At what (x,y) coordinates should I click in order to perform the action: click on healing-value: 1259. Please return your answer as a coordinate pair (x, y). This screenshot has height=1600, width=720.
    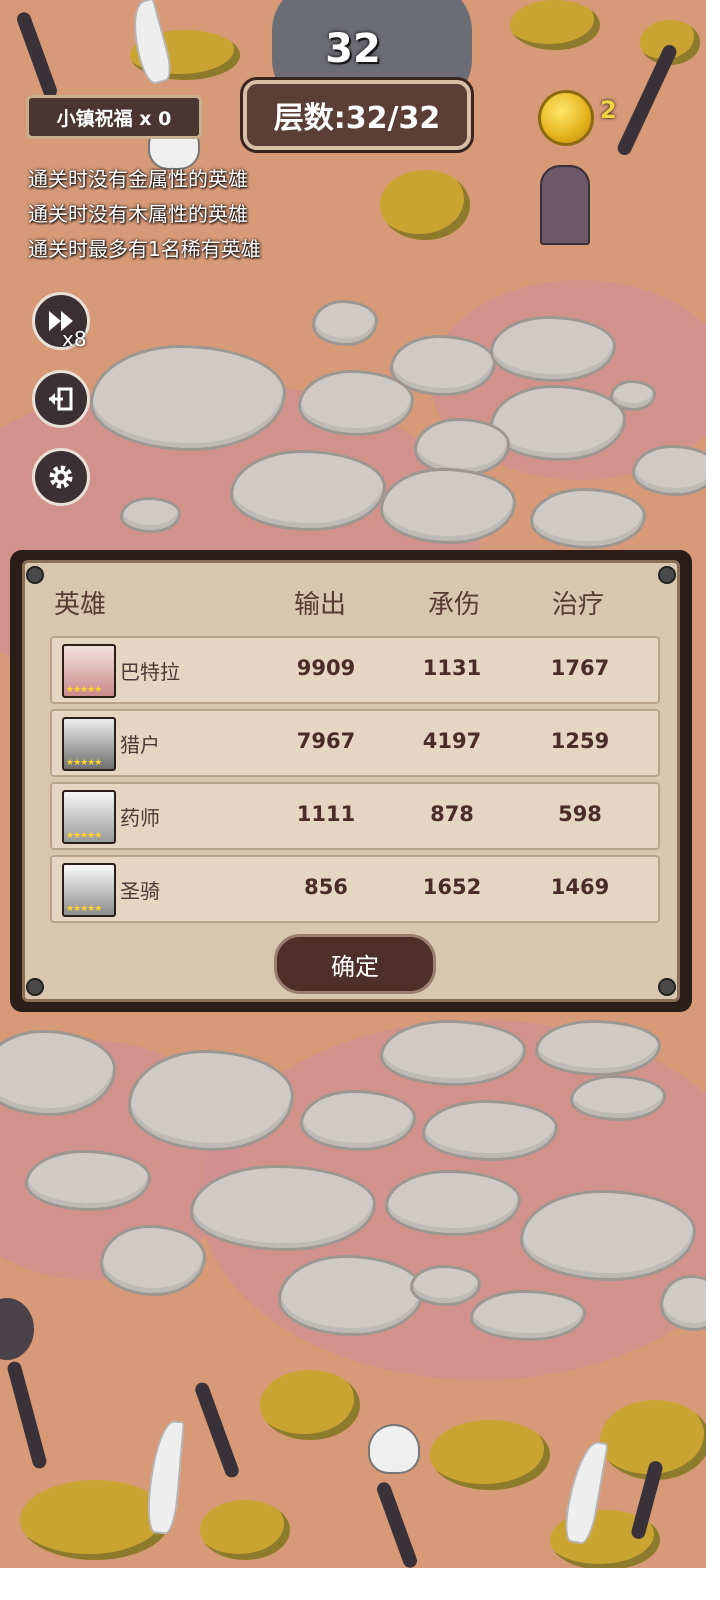
    Looking at the image, I should click on (580, 741).